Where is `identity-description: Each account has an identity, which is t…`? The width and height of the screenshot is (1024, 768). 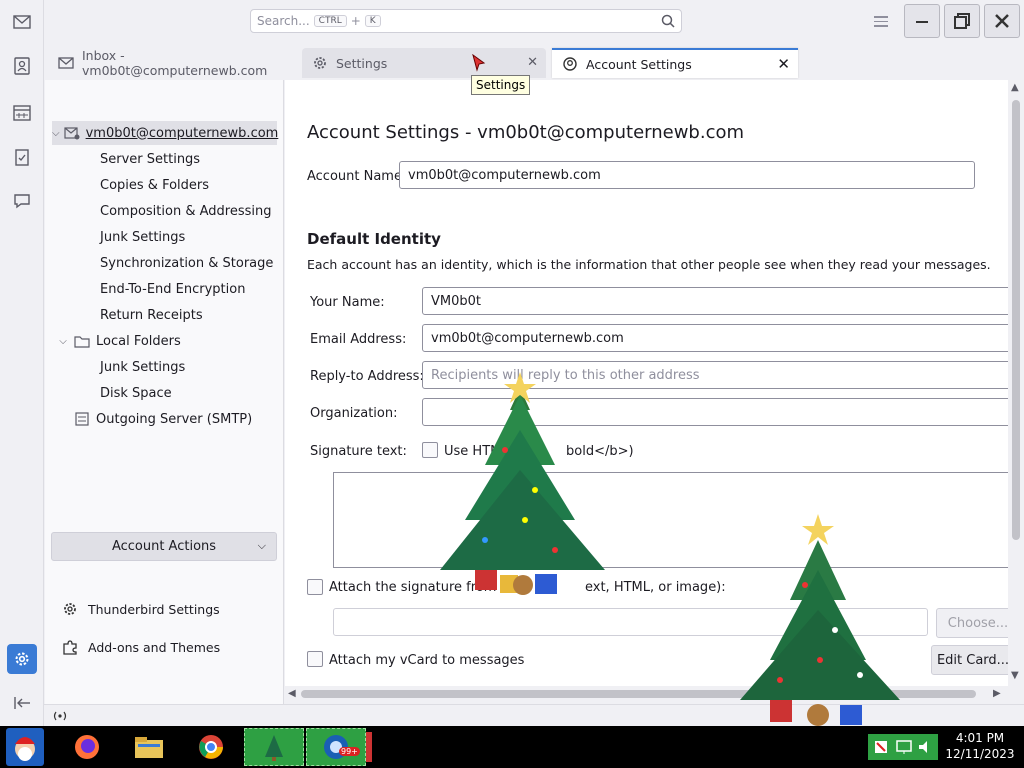 identity-description: Each account has an identity, which is t… is located at coordinates (649, 264).